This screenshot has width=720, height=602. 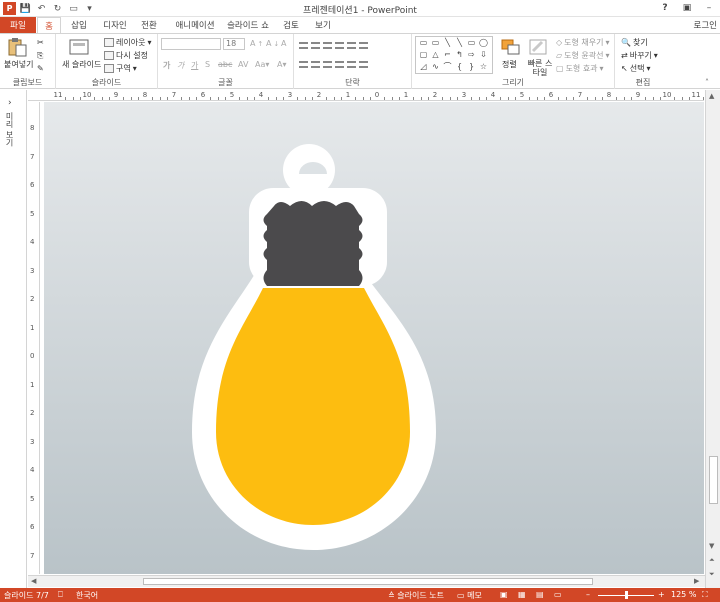 What do you see at coordinates (207, 64) in the screenshot?
I see `shadow-icon: S` at bounding box center [207, 64].